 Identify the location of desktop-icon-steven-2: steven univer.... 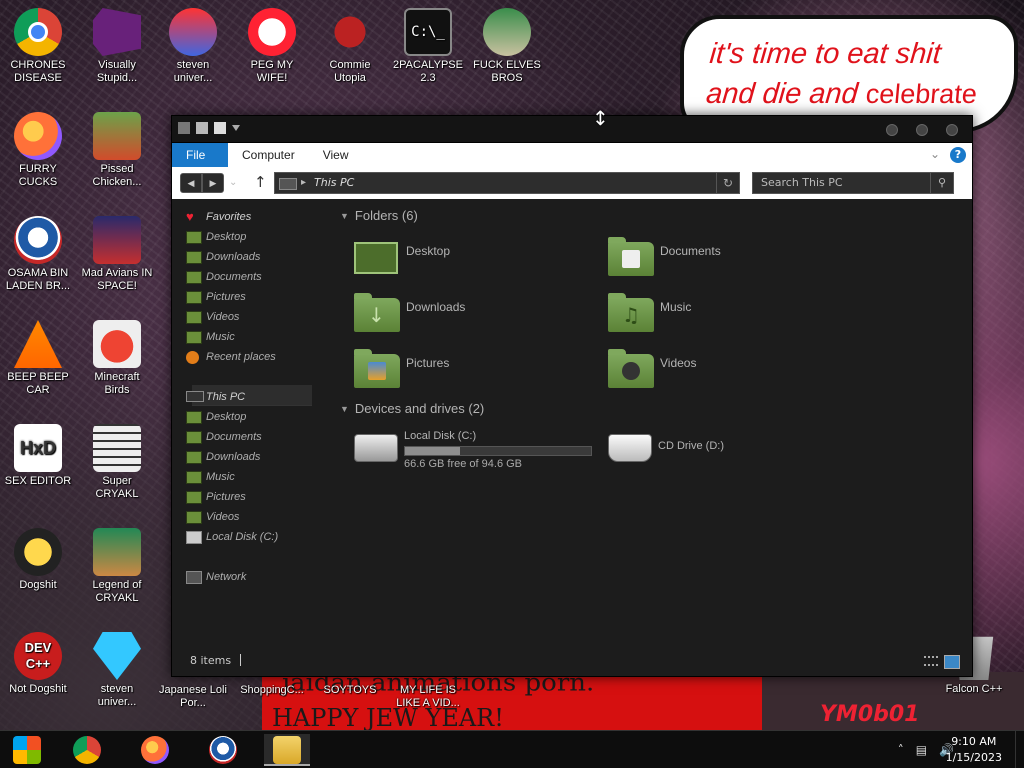
(117, 670).